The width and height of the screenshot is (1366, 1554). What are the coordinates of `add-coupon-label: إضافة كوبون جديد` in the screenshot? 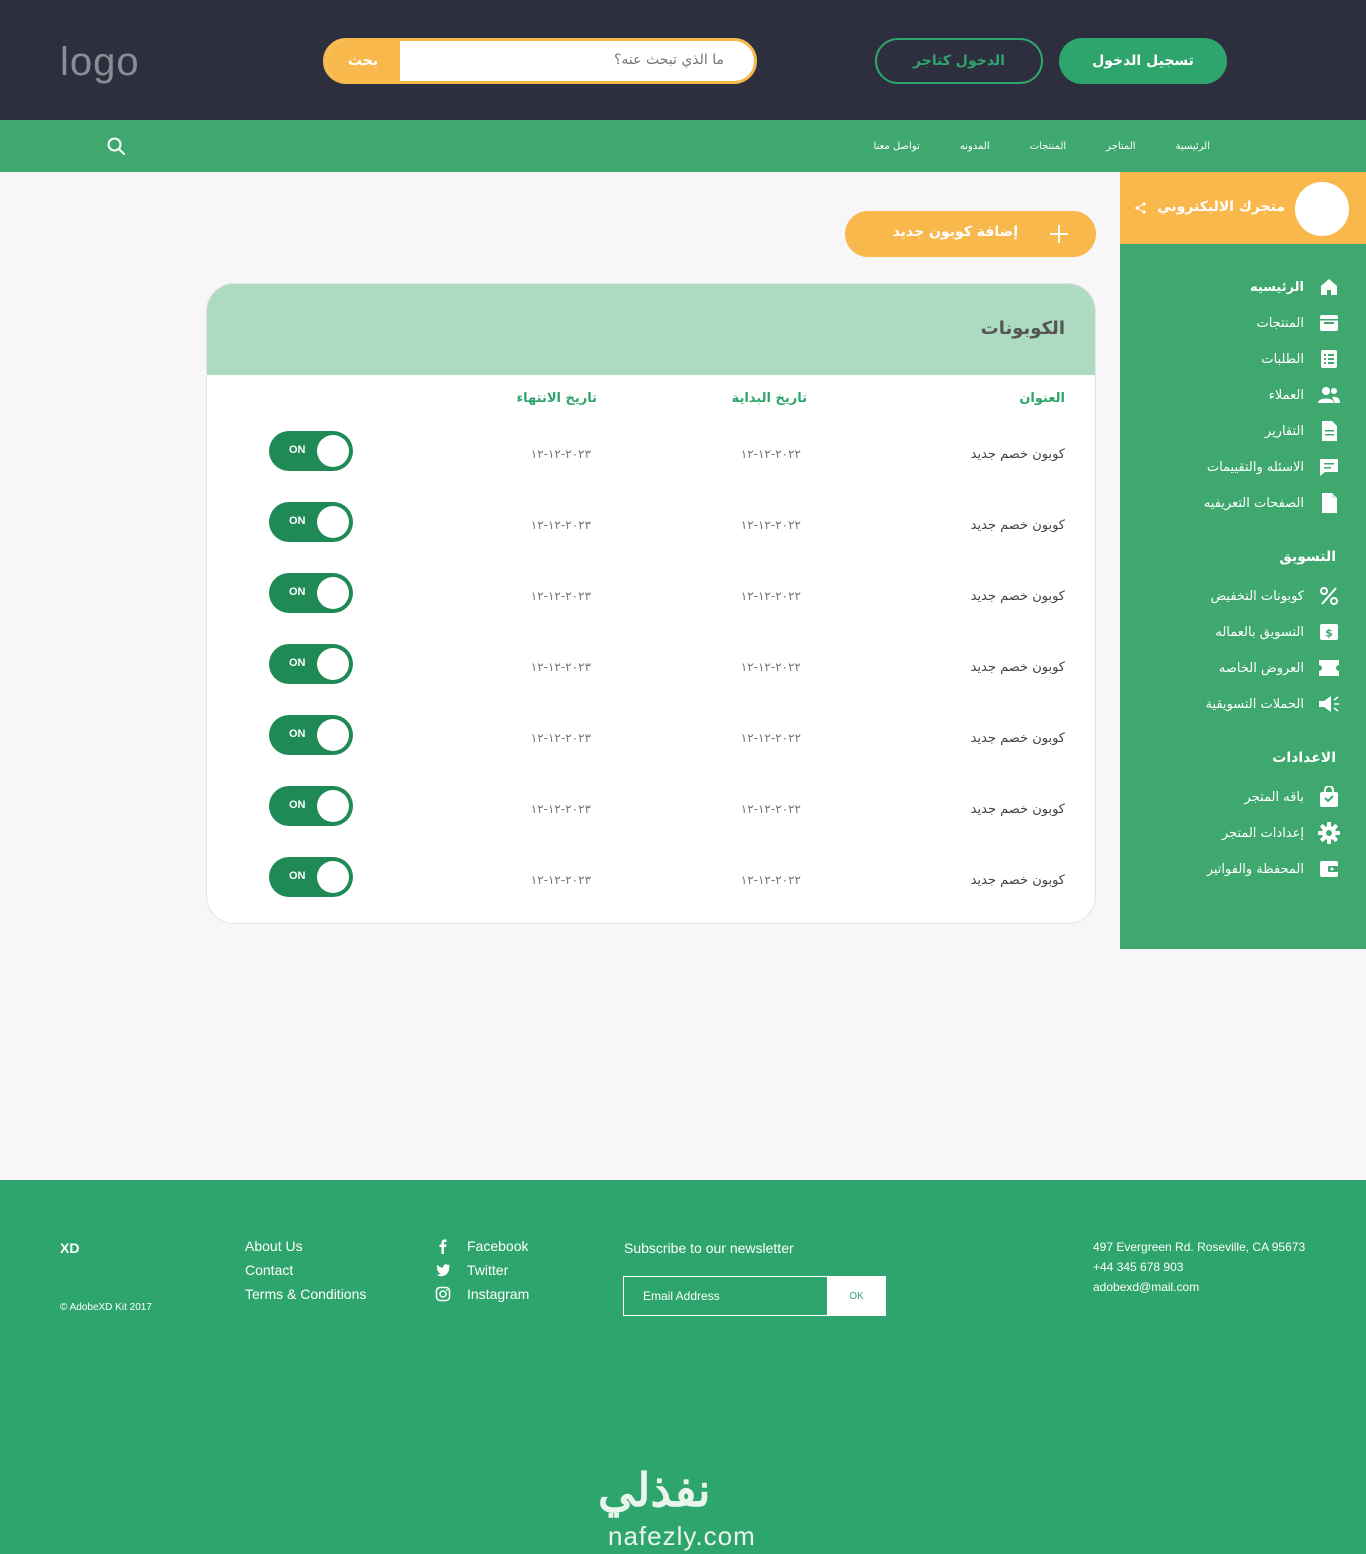 It's located at (955, 232).